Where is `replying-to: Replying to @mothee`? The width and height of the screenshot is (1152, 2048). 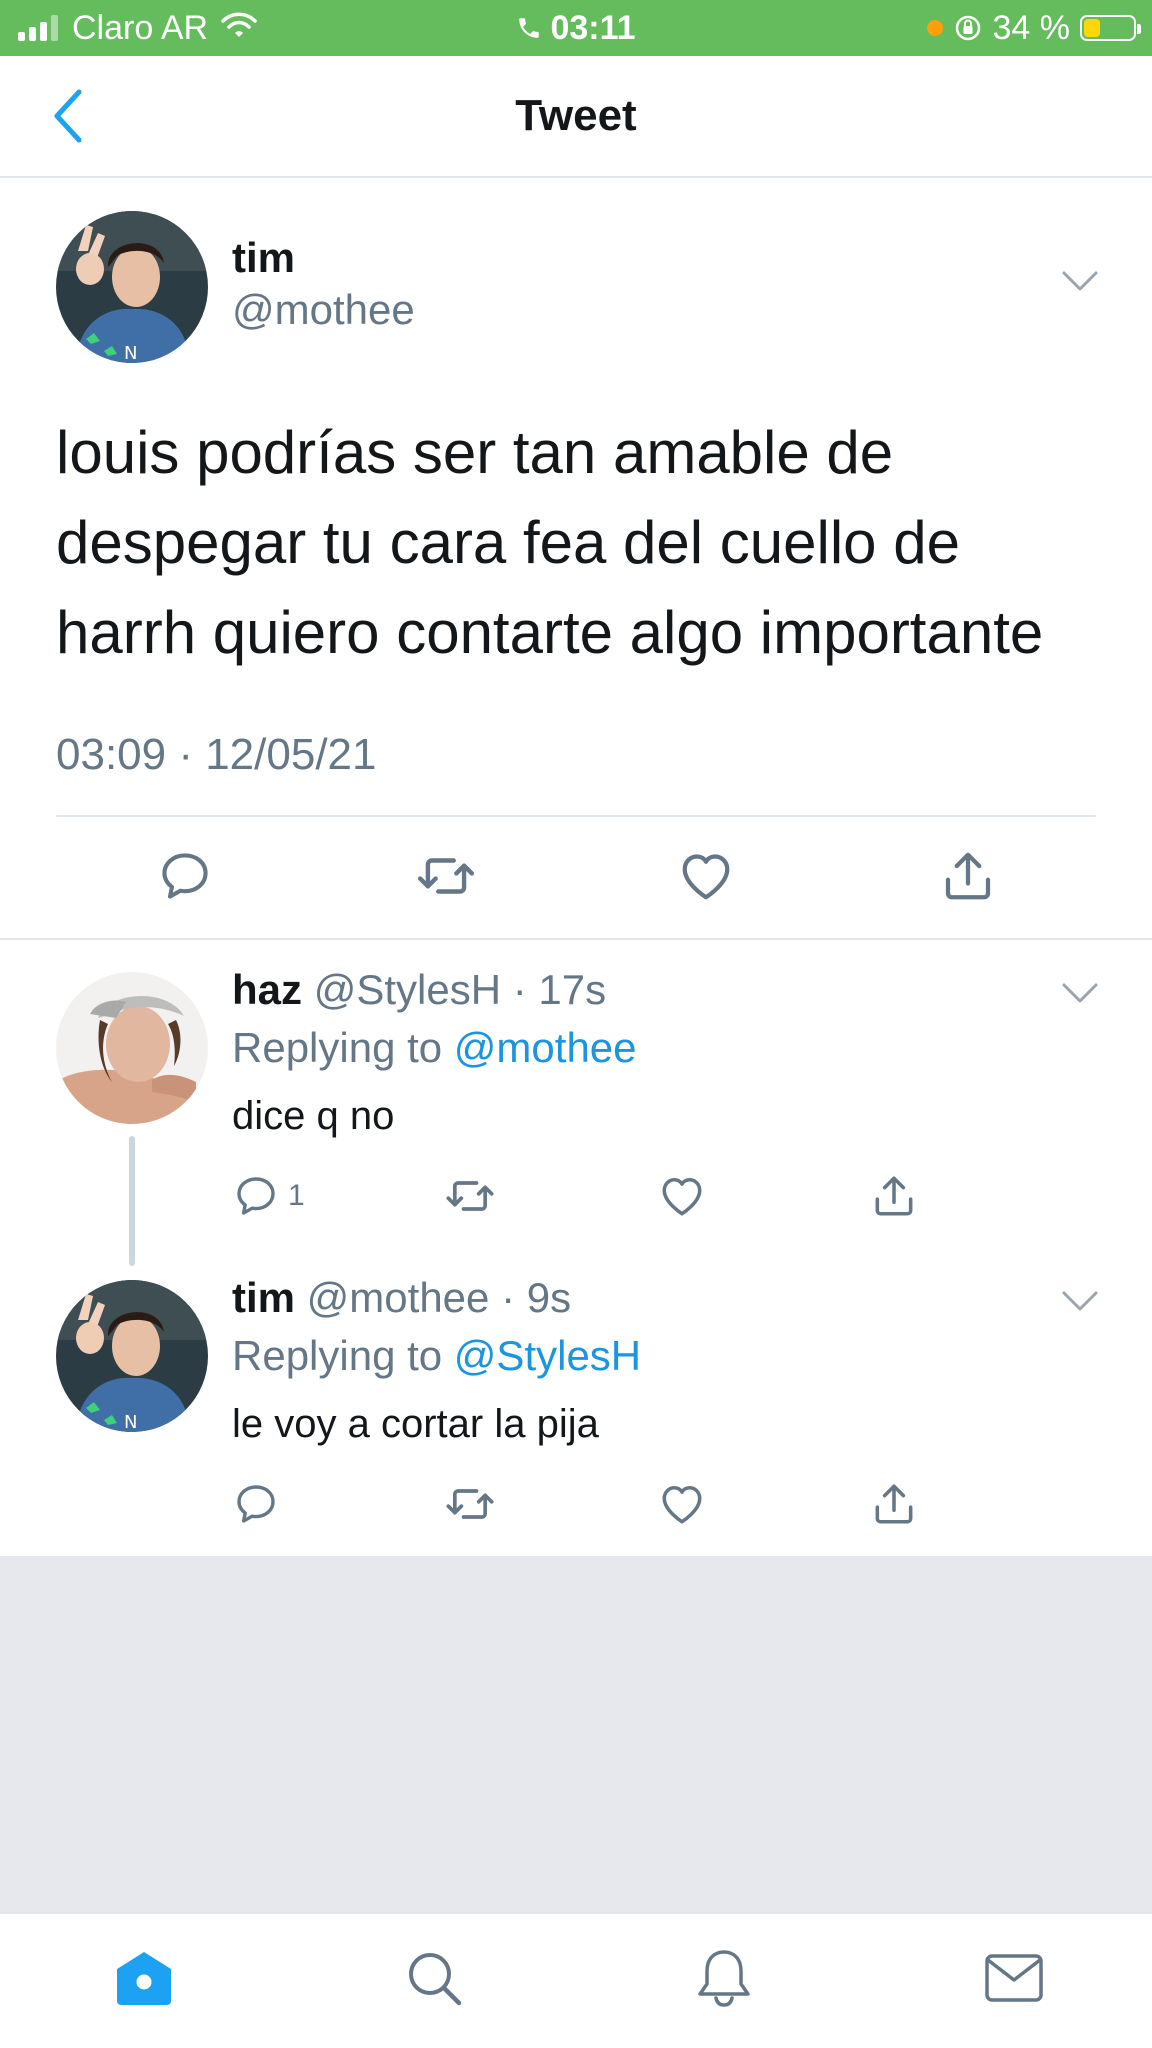
replying-to: Replying to @mothee is located at coordinates (434, 1048).